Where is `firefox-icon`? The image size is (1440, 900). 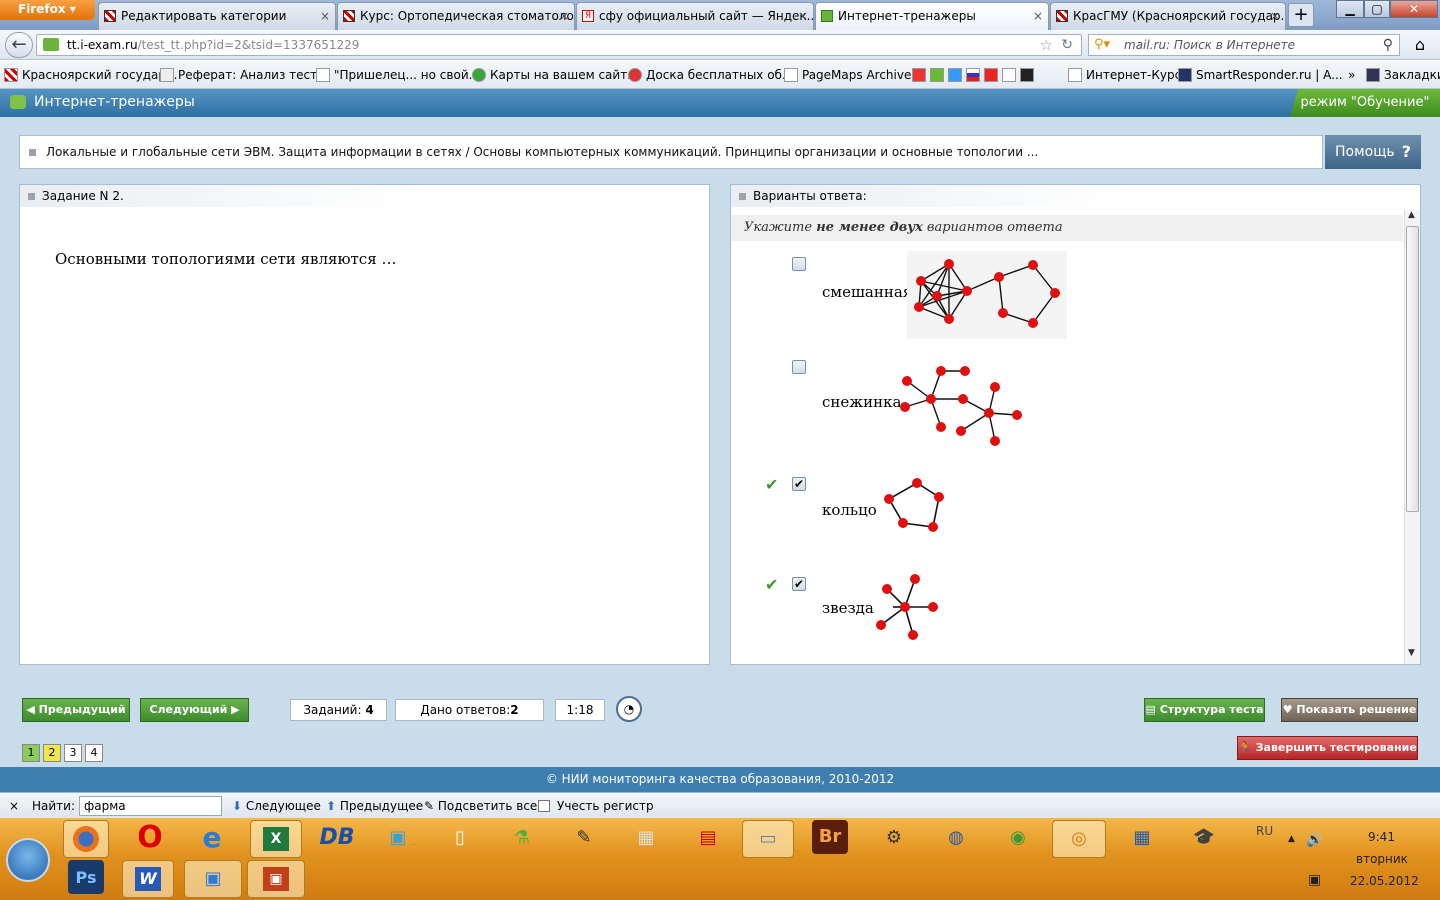 firefox-icon is located at coordinates (86, 839).